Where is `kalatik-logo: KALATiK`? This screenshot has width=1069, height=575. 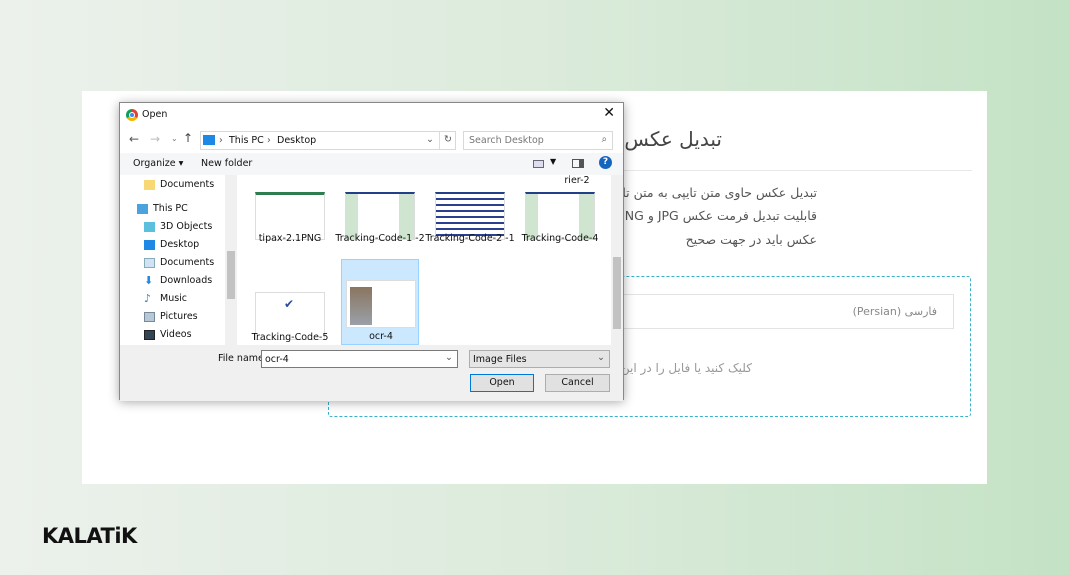 kalatik-logo: KALATiK is located at coordinates (89, 536).